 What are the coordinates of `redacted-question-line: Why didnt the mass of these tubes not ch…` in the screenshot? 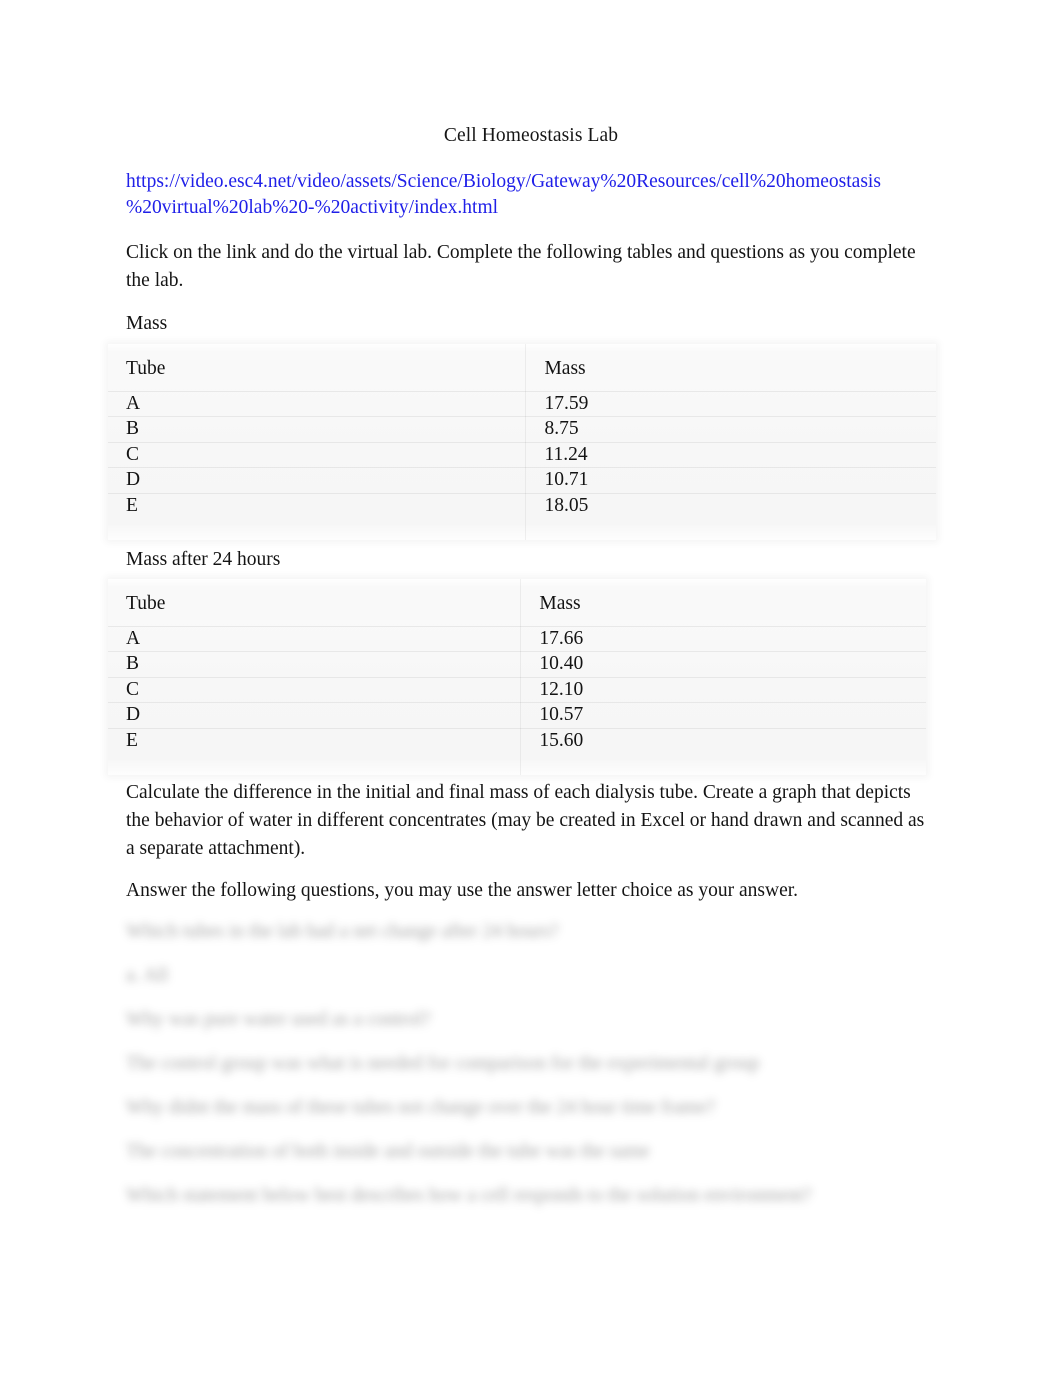 It's located at (421, 1107).